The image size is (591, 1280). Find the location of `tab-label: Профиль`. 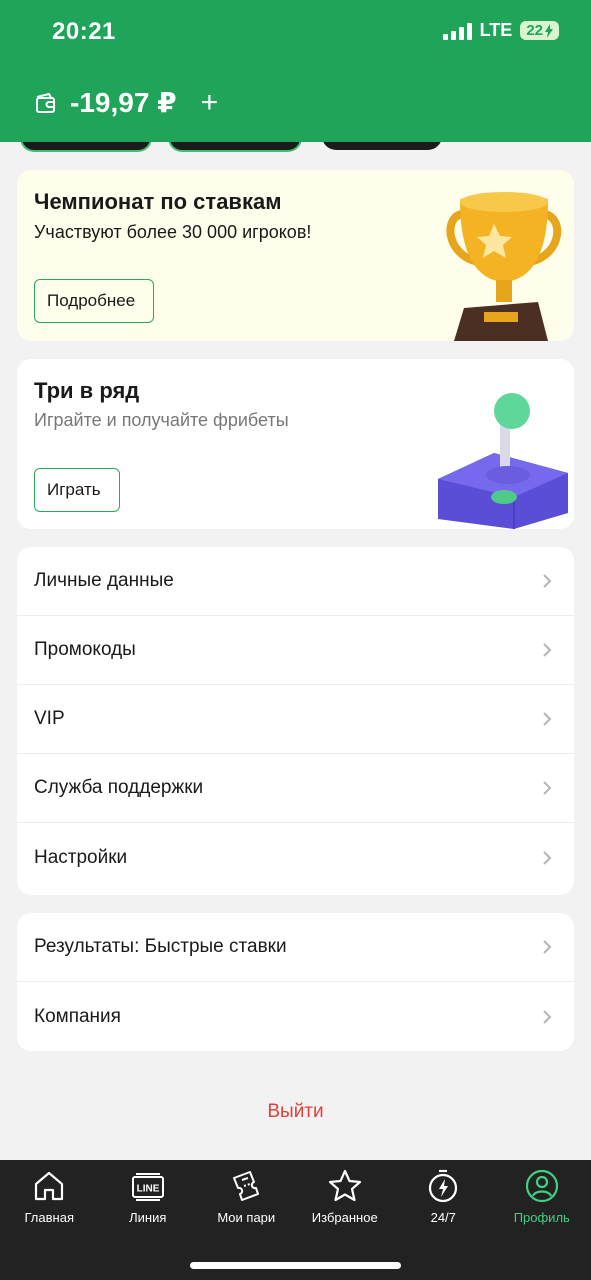

tab-label: Профиль is located at coordinates (541, 1217).